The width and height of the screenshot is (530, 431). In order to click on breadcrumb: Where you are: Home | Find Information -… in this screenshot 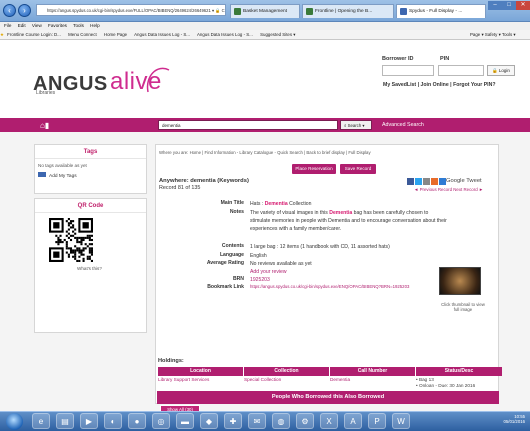, I will do `click(265, 152)`.